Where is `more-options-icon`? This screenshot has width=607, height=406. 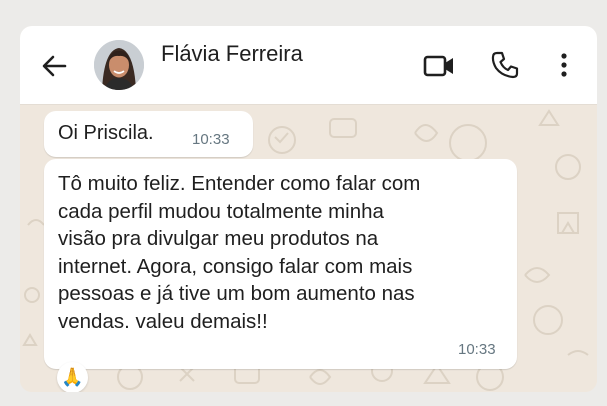
more-options-icon is located at coordinates (564, 65).